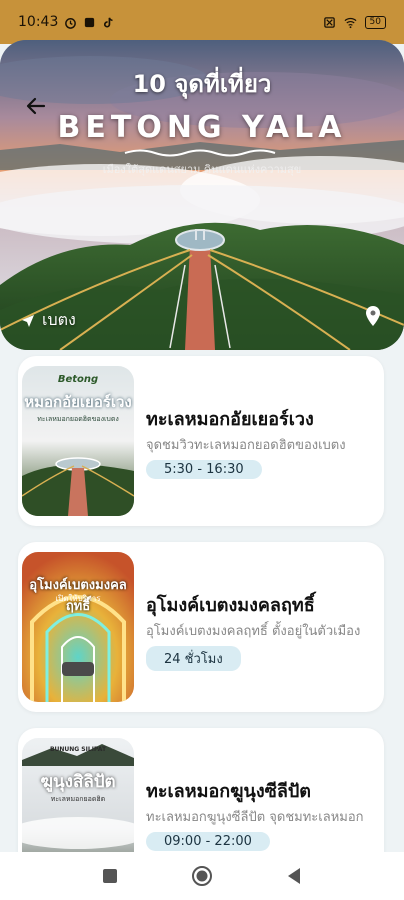  I want to click on thumbnail-label: หมอกอัยเยอร์เวง, so click(78, 402).